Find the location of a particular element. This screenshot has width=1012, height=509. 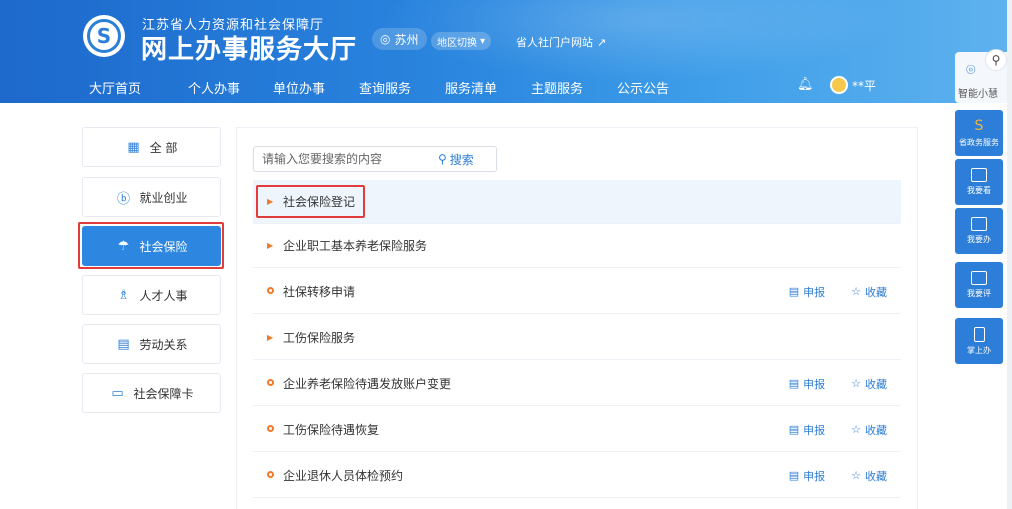

location-pin-icon: ◎ is located at coordinates (385, 39).